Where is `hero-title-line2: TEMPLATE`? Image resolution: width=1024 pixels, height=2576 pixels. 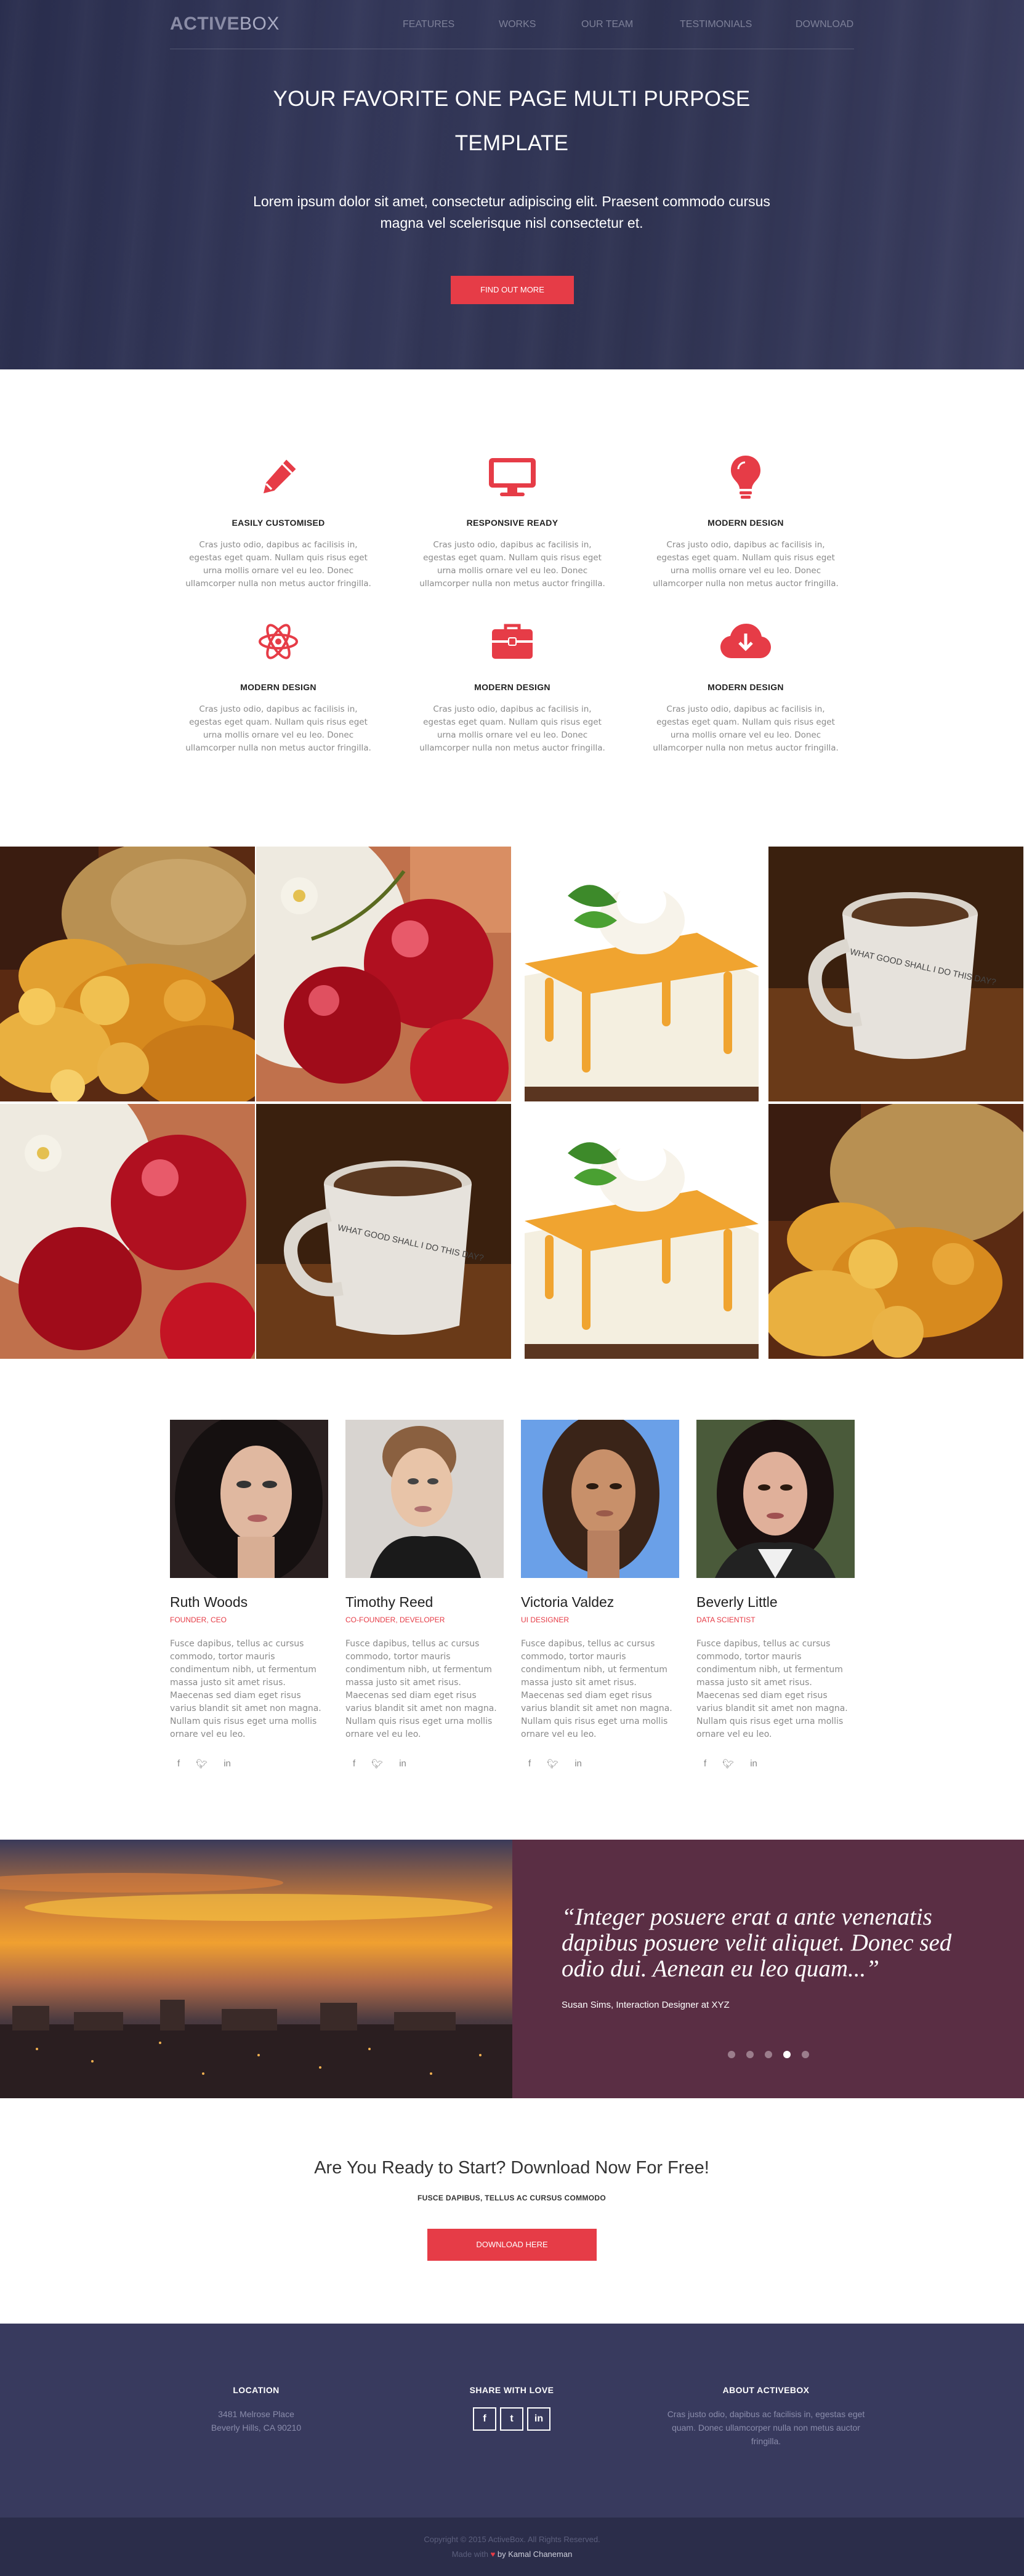 hero-title-line2: TEMPLATE is located at coordinates (511, 143).